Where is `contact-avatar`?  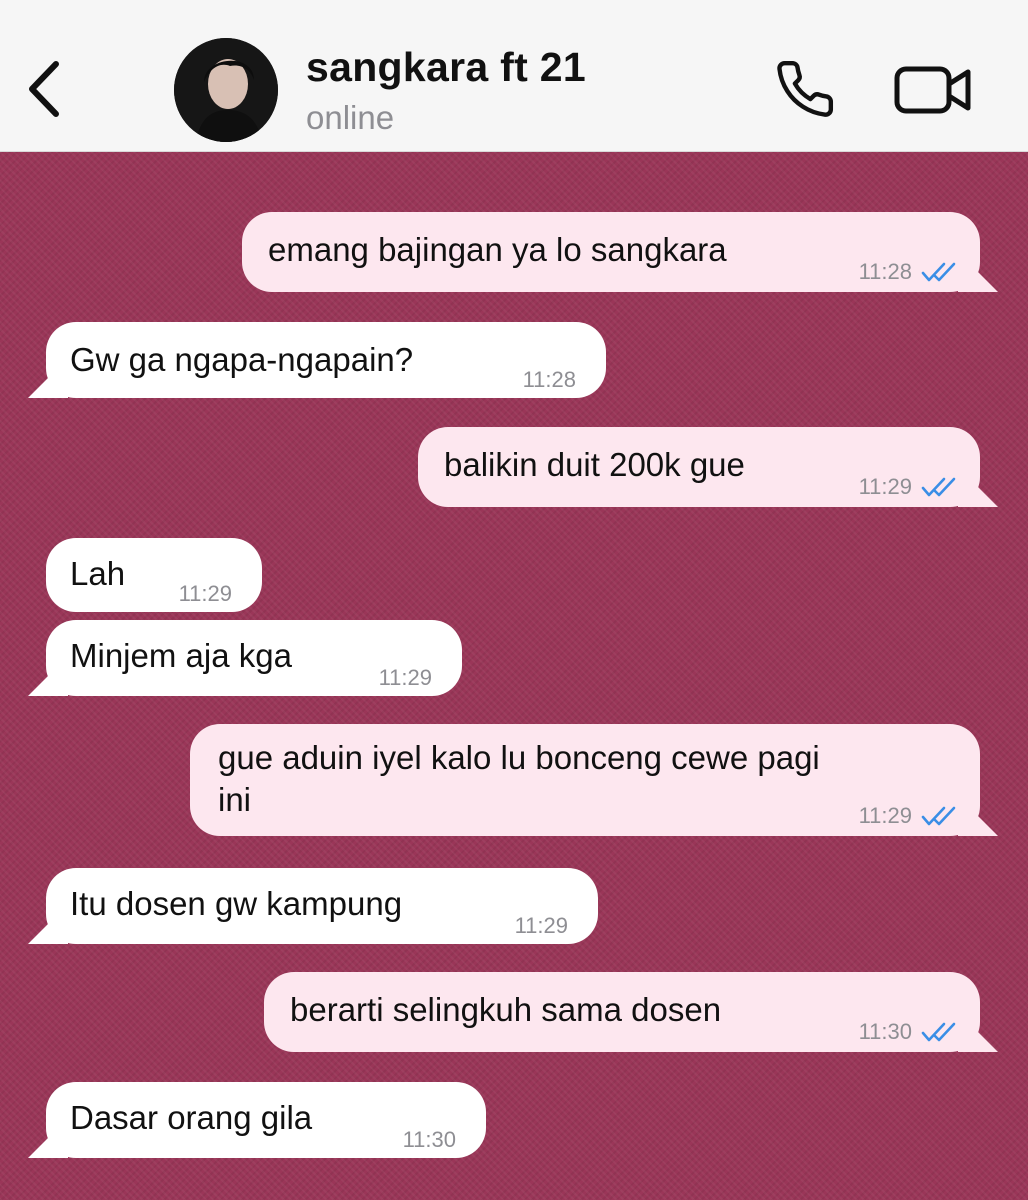
contact-avatar is located at coordinates (226, 90).